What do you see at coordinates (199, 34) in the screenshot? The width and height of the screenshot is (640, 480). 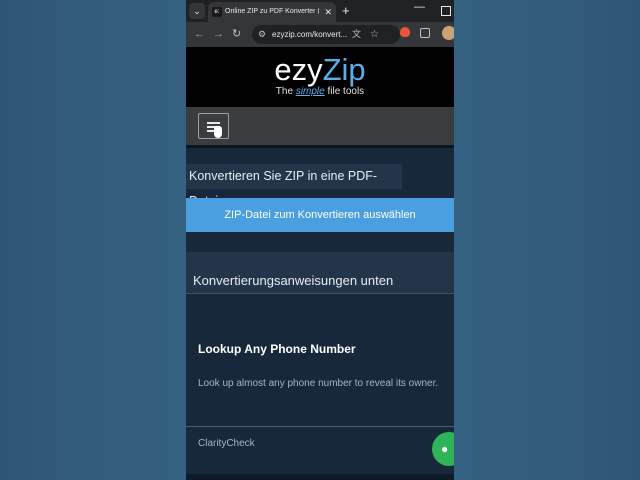 I see `back-icon: ←` at bounding box center [199, 34].